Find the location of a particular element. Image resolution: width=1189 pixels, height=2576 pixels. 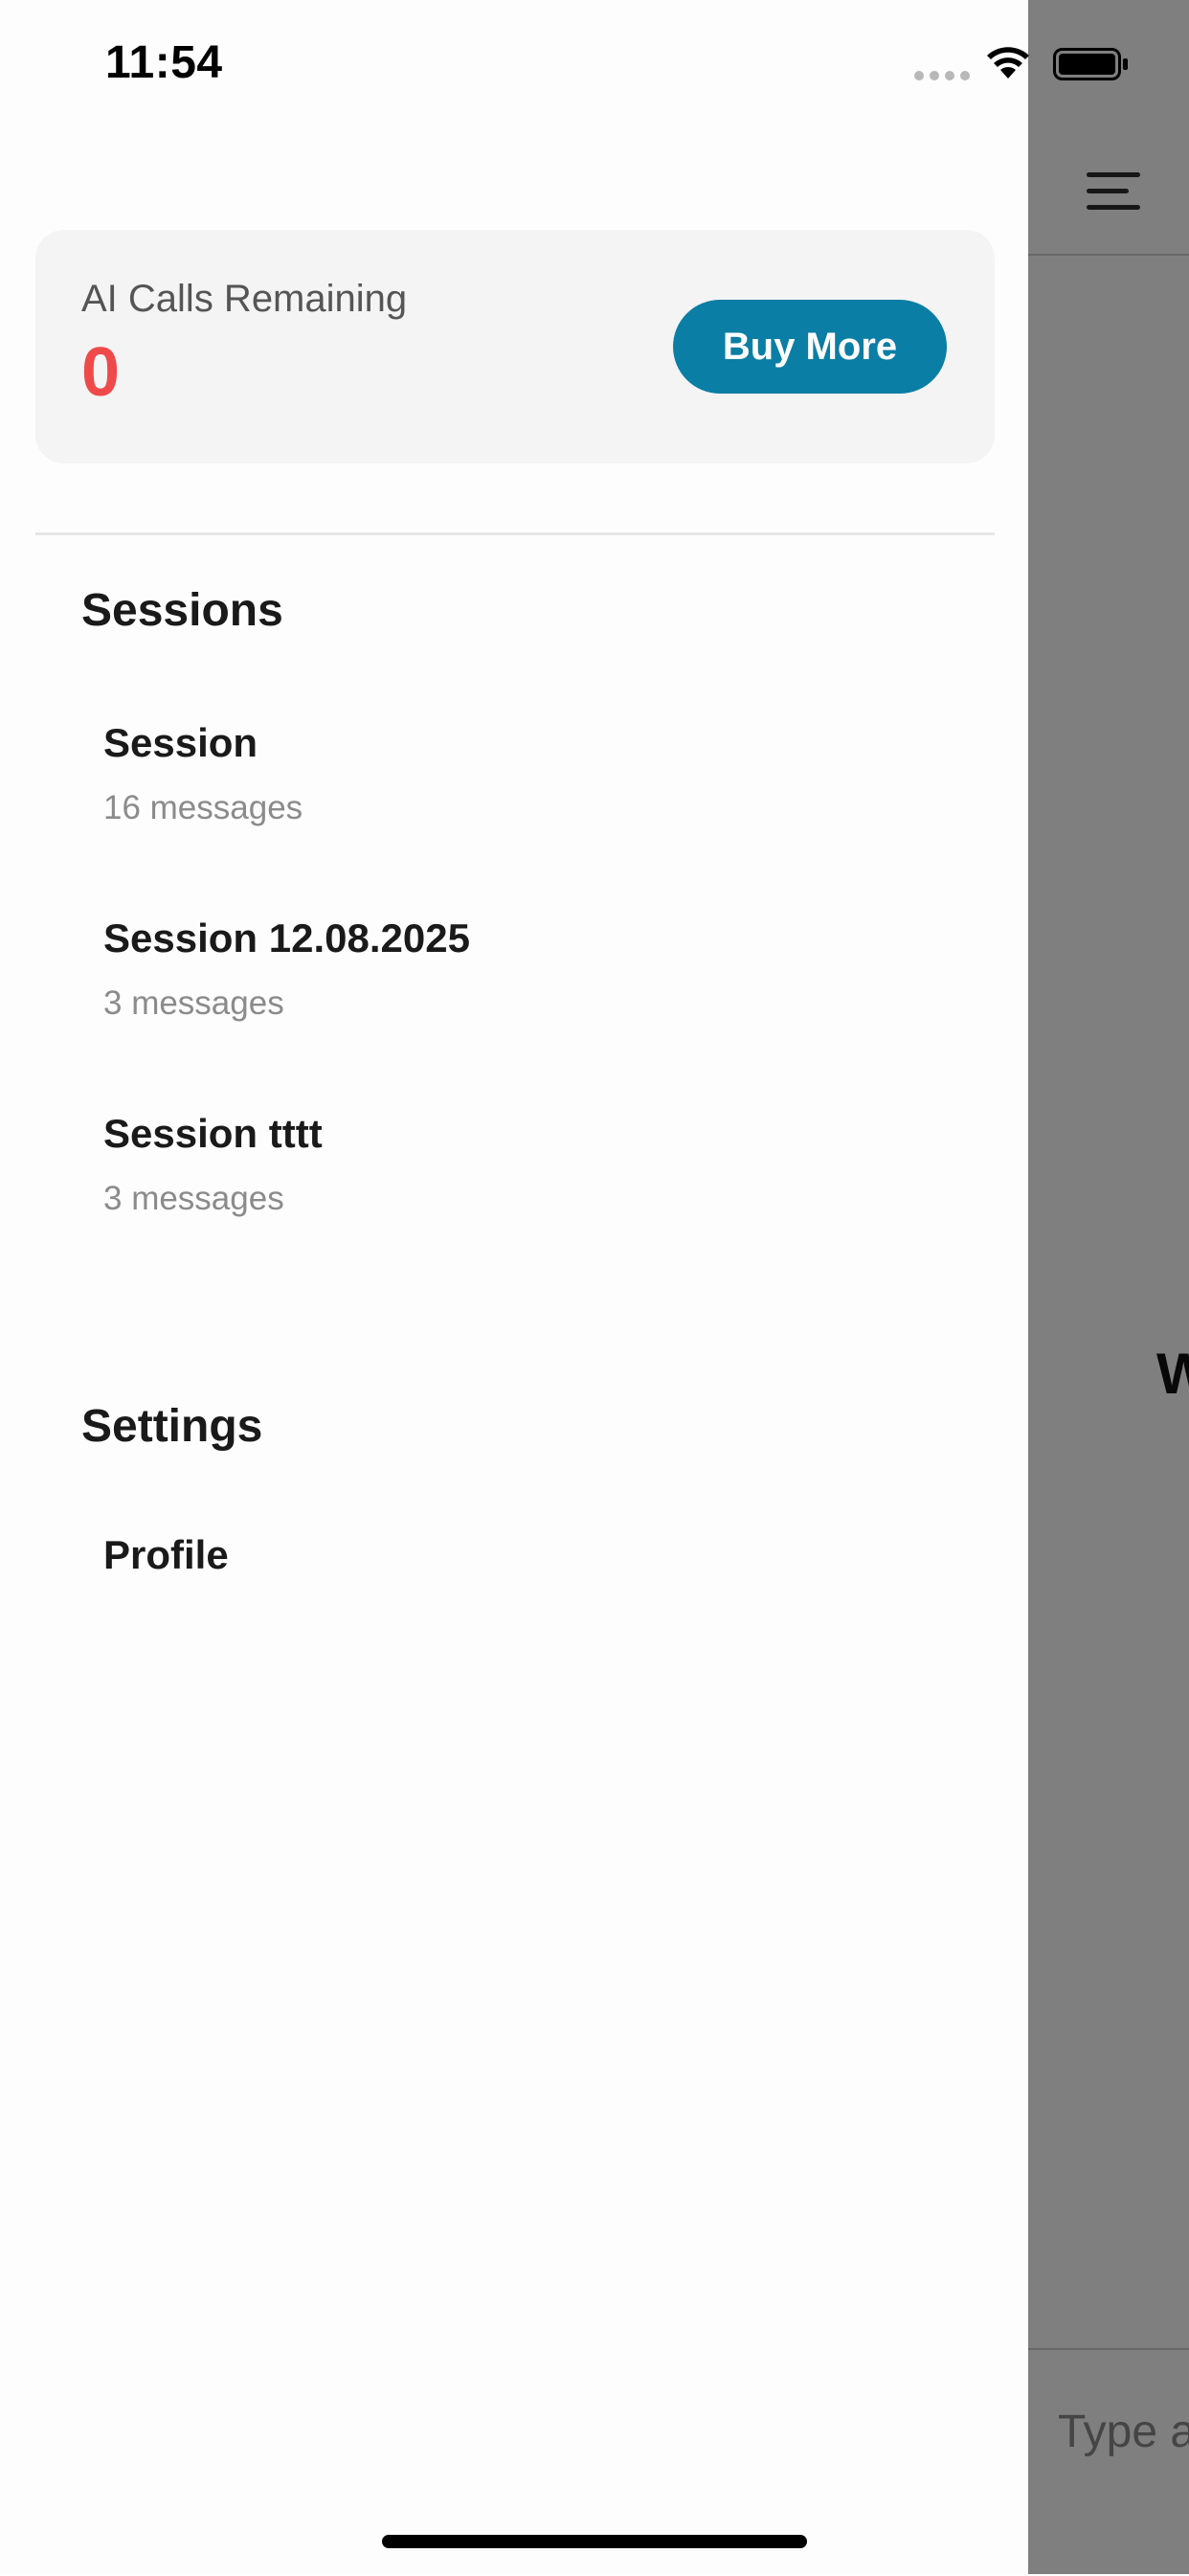

battery-icon is located at coordinates (1090, 64).